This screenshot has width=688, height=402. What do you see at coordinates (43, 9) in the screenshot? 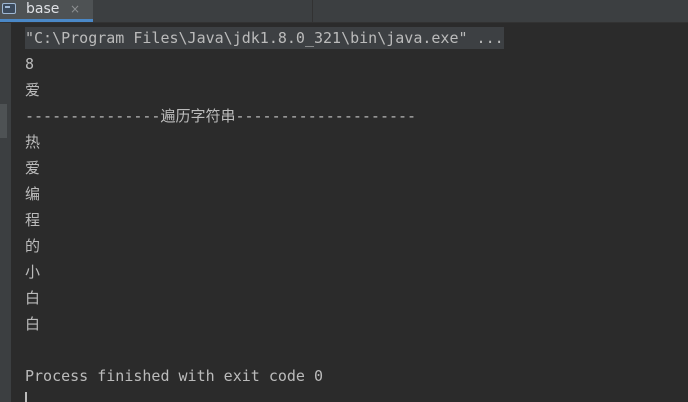
I see `tab-label: base` at bounding box center [43, 9].